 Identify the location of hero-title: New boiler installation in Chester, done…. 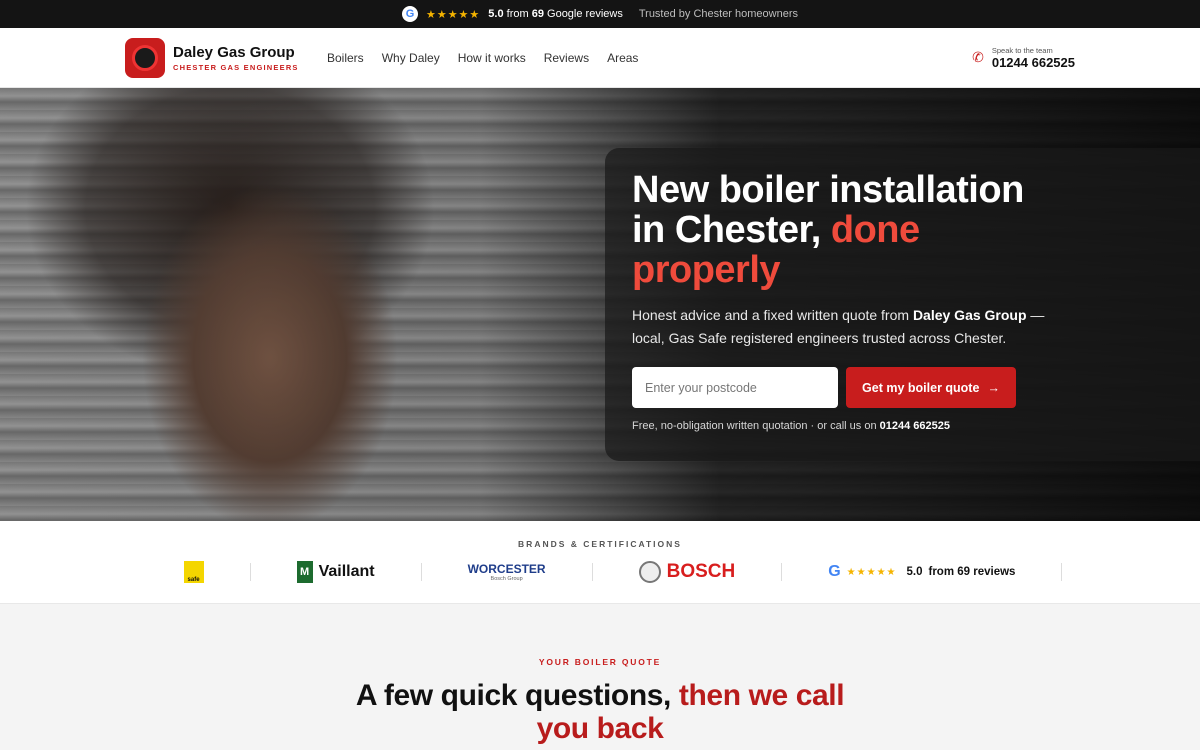
(842, 230).